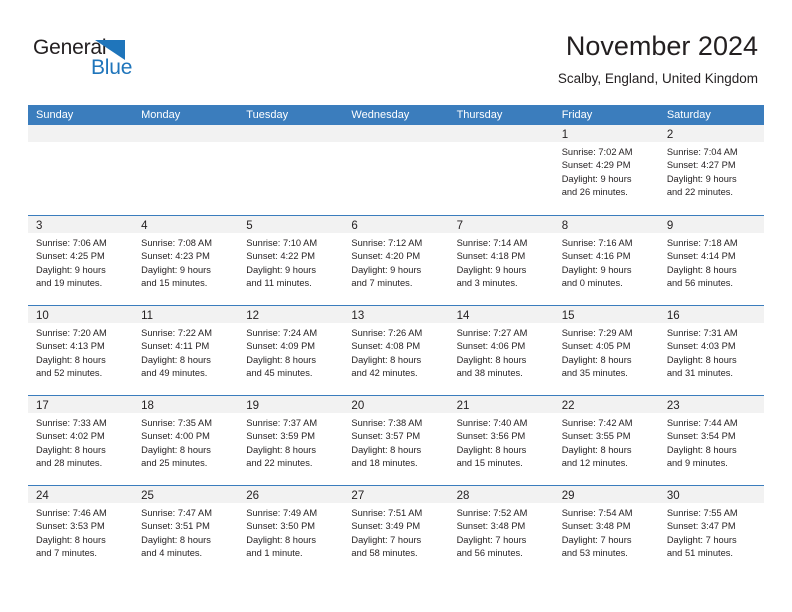 The image size is (792, 612). I want to click on daylight-text-line1: Daylight: 7 hours, so click(596, 539).